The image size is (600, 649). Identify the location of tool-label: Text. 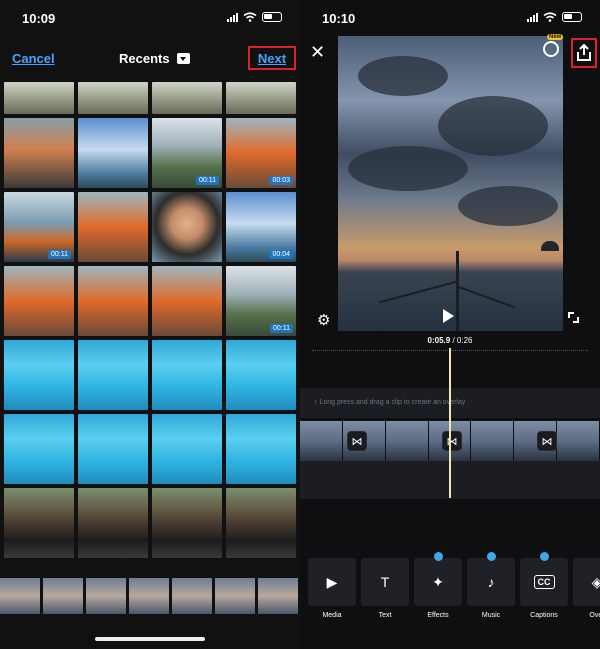
(385, 615).